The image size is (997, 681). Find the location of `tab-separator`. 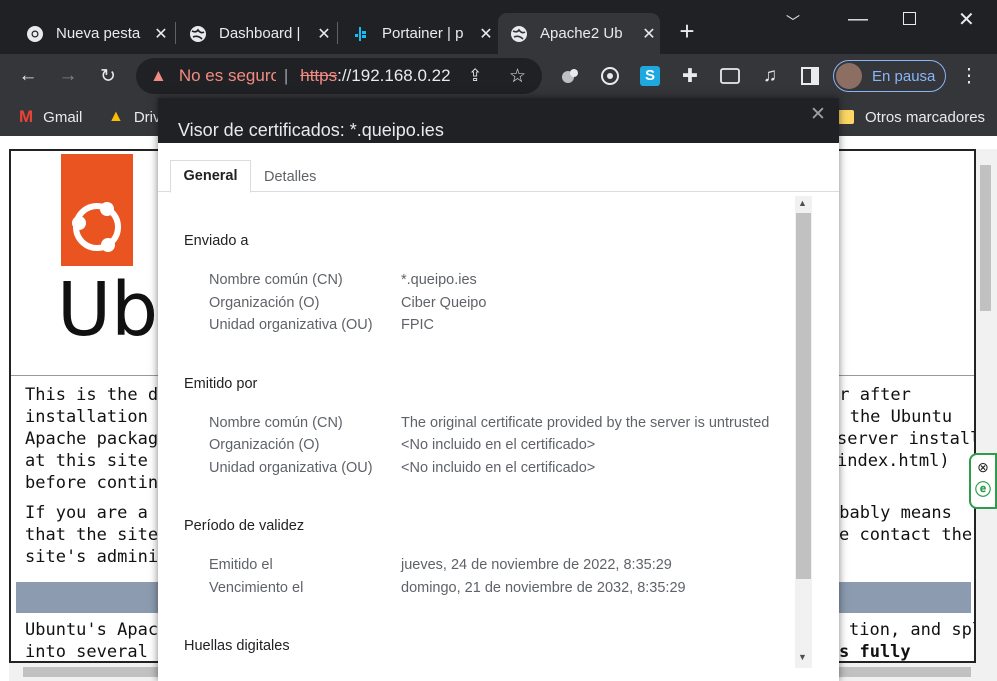

tab-separator is located at coordinates (175, 33).